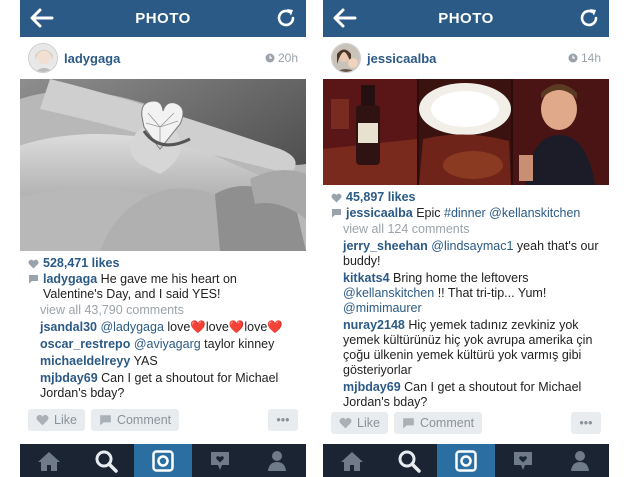  What do you see at coordinates (92, 58) in the screenshot?
I see `post-username: ladygaga` at bounding box center [92, 58].